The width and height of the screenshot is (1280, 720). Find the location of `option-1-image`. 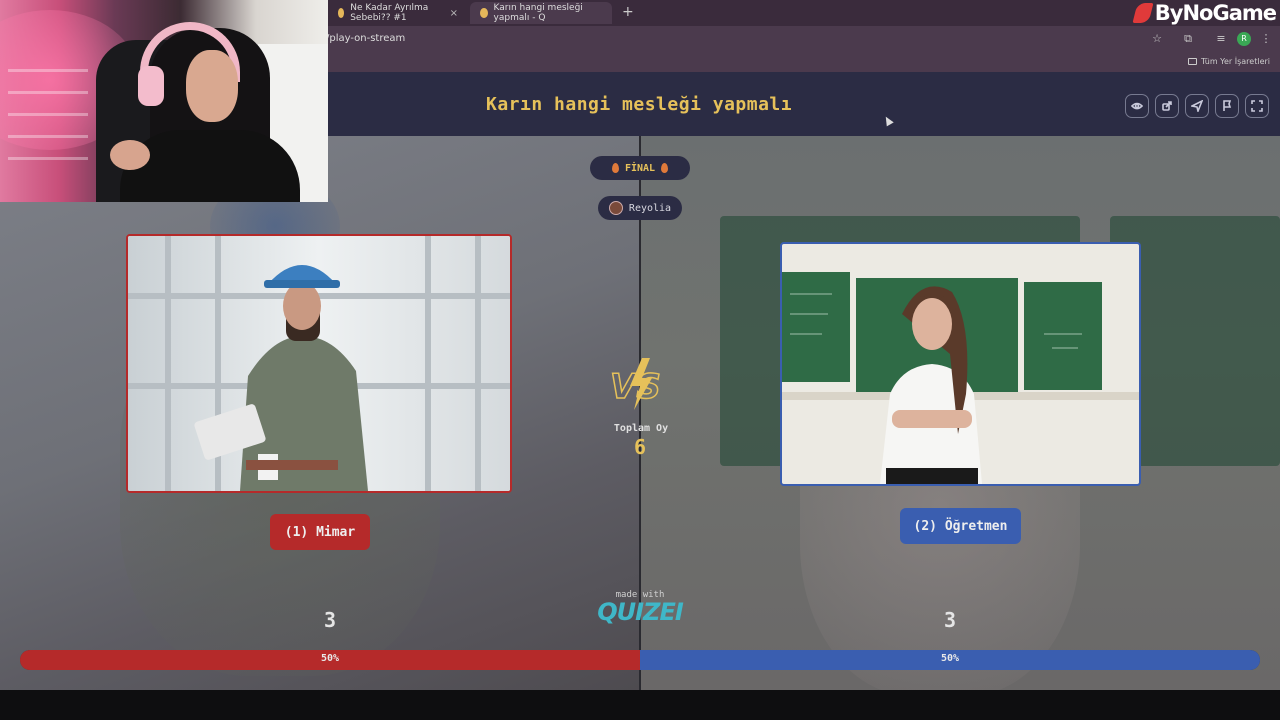

option-1-image is located at coordinates (319, 363).